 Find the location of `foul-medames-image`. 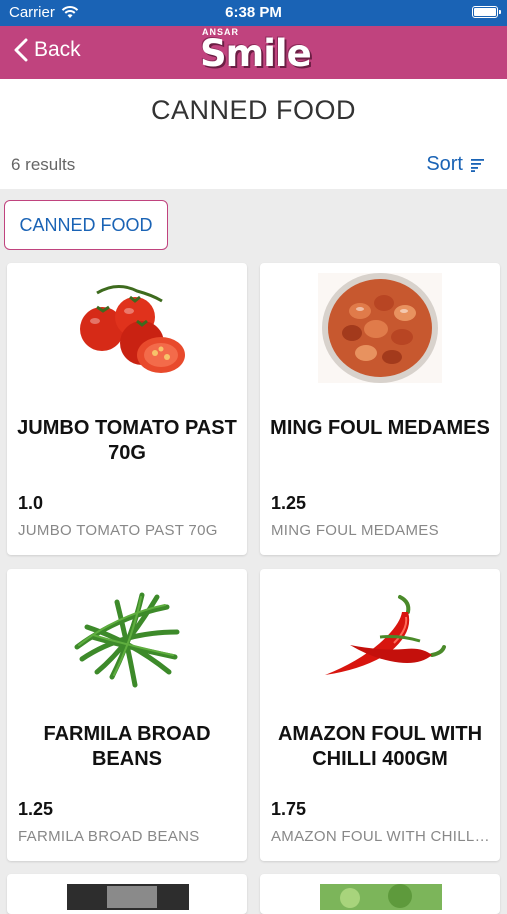

foul-medames-image is located at coordinates (380, 328).